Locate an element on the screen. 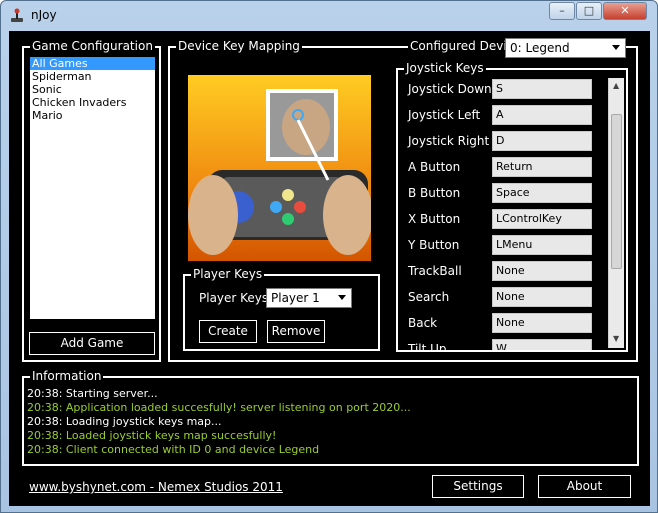 This screenshot has width=658, height=513. add-game-button: Add Game is located at coordinates (92, 343).